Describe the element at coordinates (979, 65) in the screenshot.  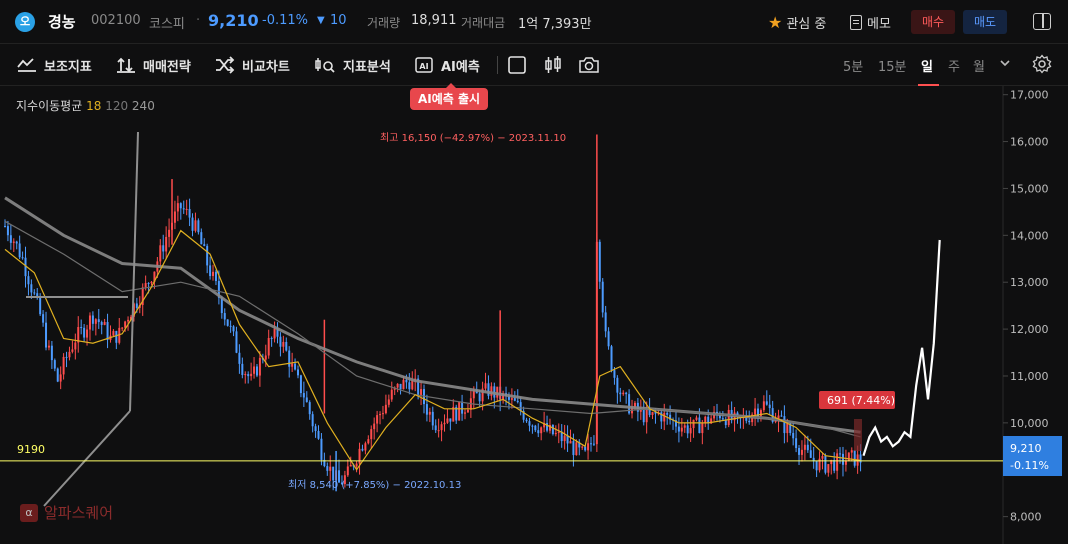
I see `period-month: 월` at that location.